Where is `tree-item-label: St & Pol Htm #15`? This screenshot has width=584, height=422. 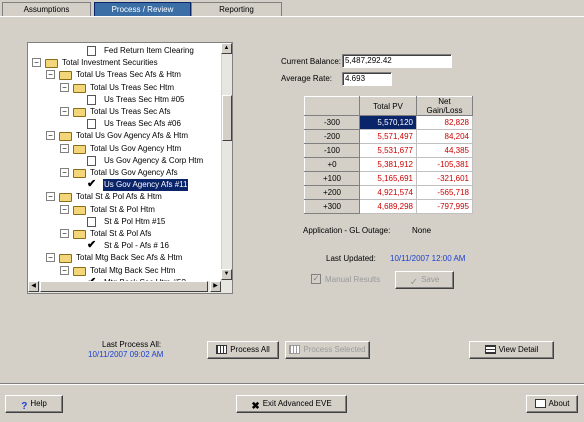 tree-item-label: St & Pol Htm #15 is located at coordinates (135, 221).